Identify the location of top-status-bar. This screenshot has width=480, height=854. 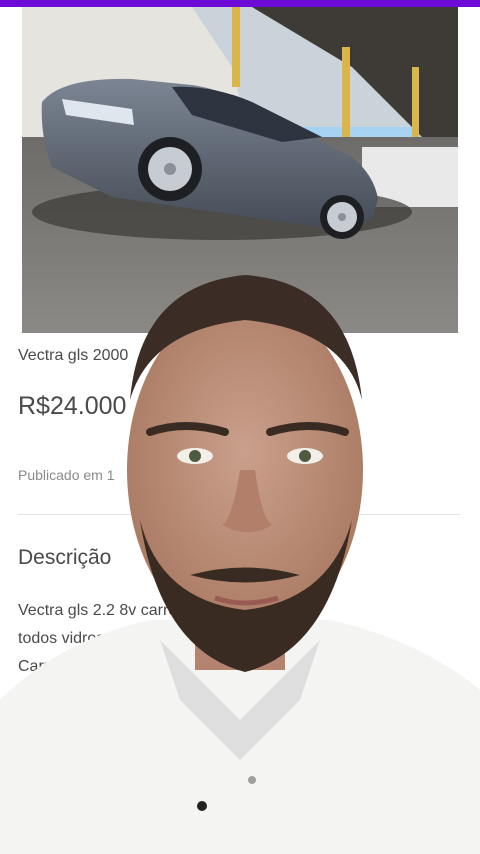
(240, 3).